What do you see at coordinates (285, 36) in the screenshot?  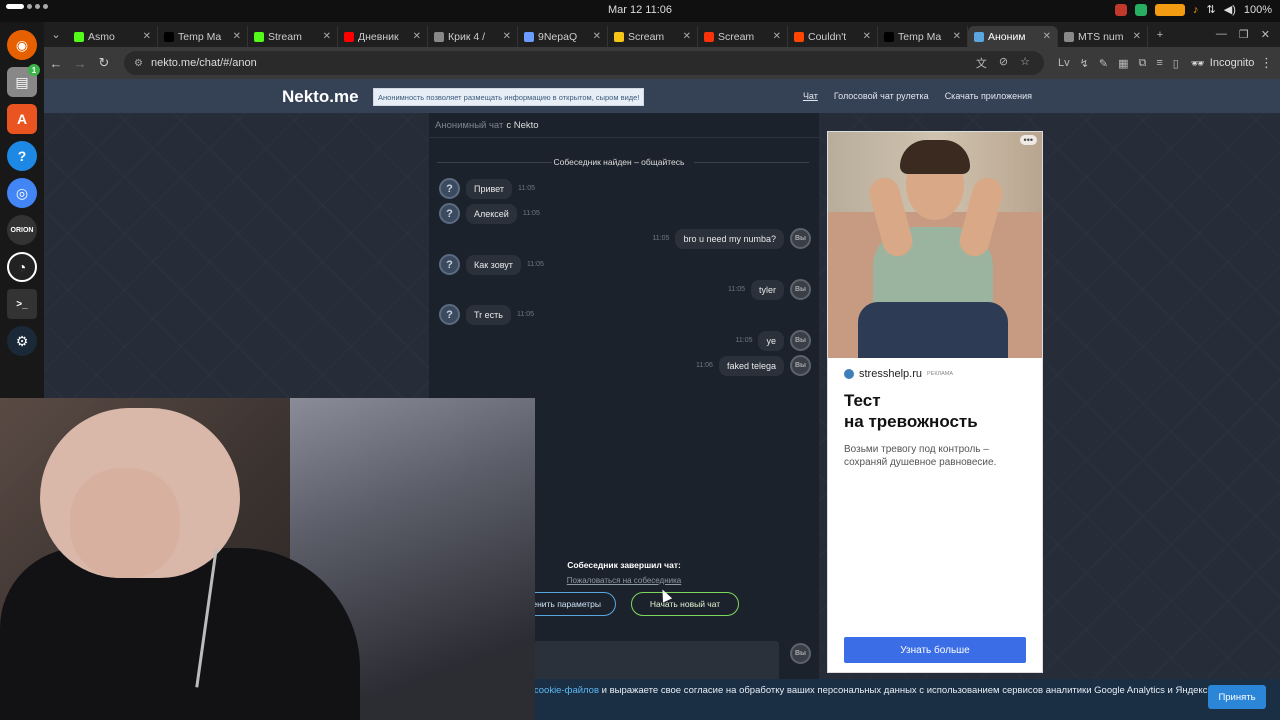 I see `tab-title: Stream` at bounding box center [285, 36].